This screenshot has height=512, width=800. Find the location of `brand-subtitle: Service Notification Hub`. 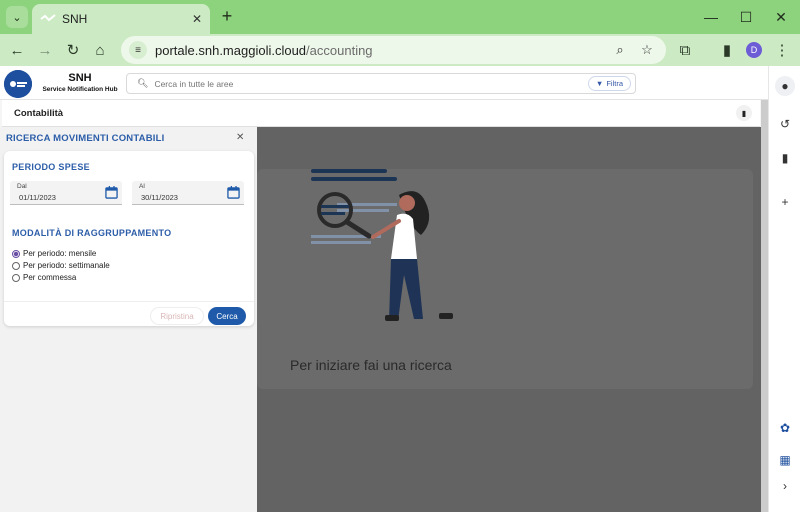

brand-subtitle: Service Notification Hub is located at coordinates (80, 89).